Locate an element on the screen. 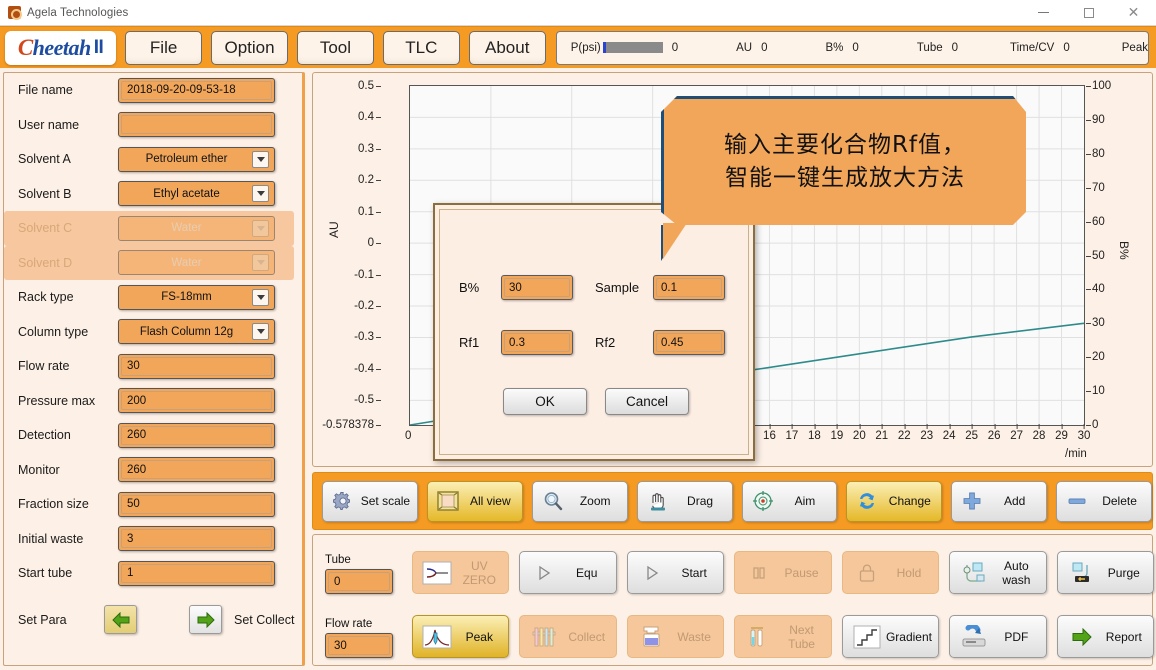  y2-axis-tick: 80 is located at coordinates (1095, 153).